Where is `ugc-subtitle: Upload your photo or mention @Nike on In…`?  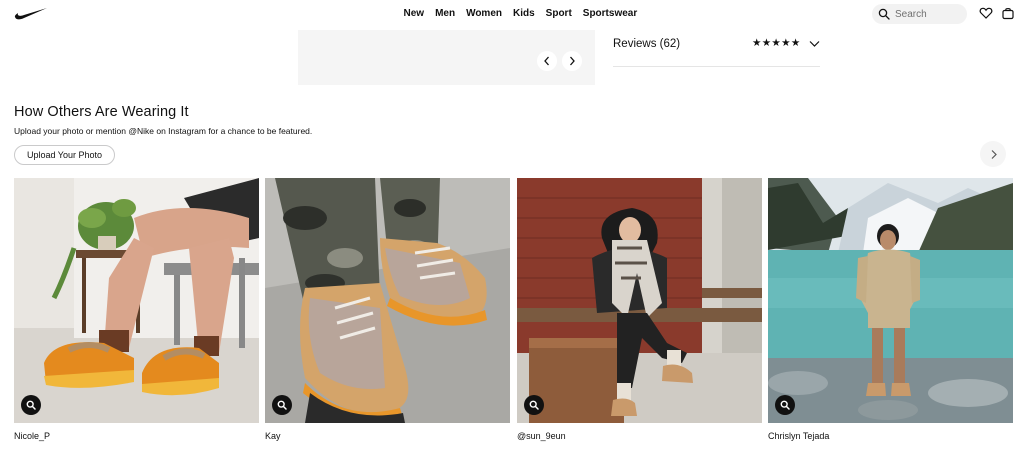 ugc-subtitle: Upload your photo or mention @Nike on In… is located at coordinates (163, 131).